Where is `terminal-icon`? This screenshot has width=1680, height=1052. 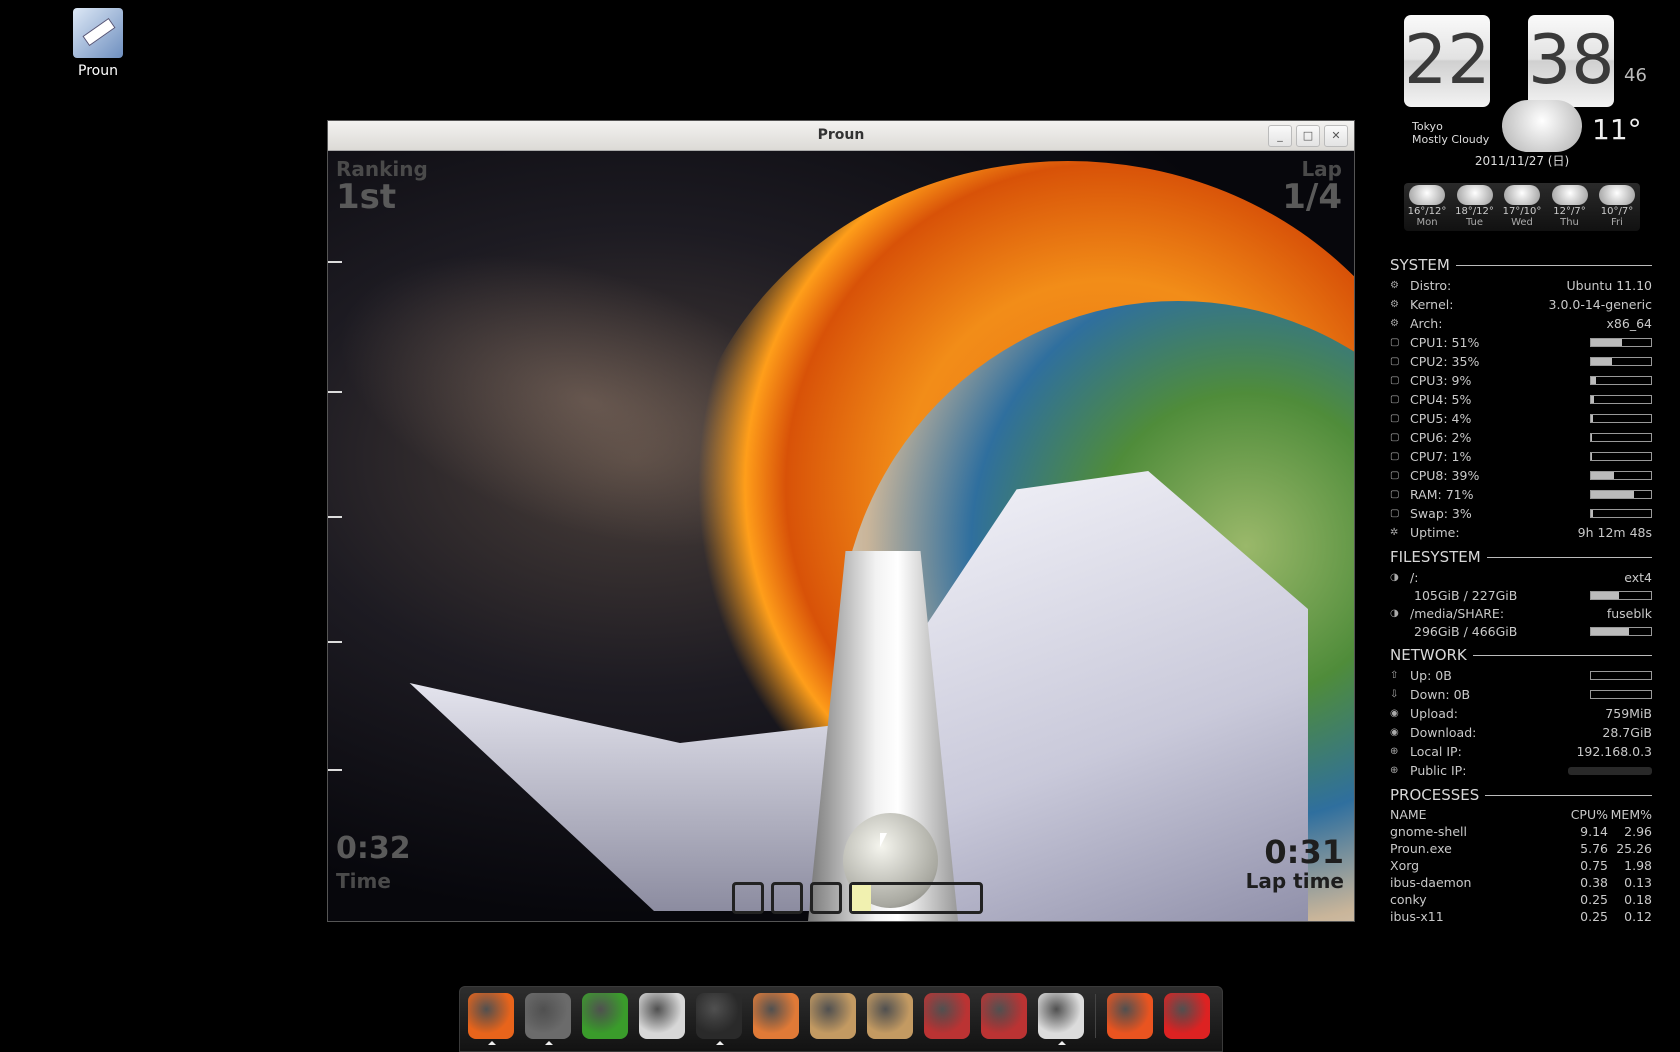 terminal-icon is located at coordinates (719, 1019).